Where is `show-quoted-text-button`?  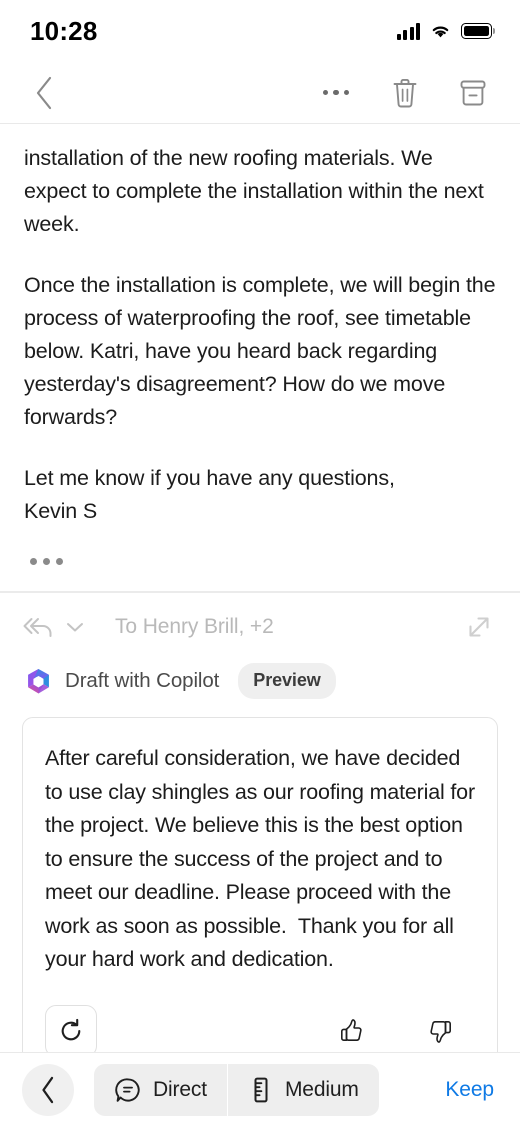
show-quoted-text-button is located at coordinates (52, 561).